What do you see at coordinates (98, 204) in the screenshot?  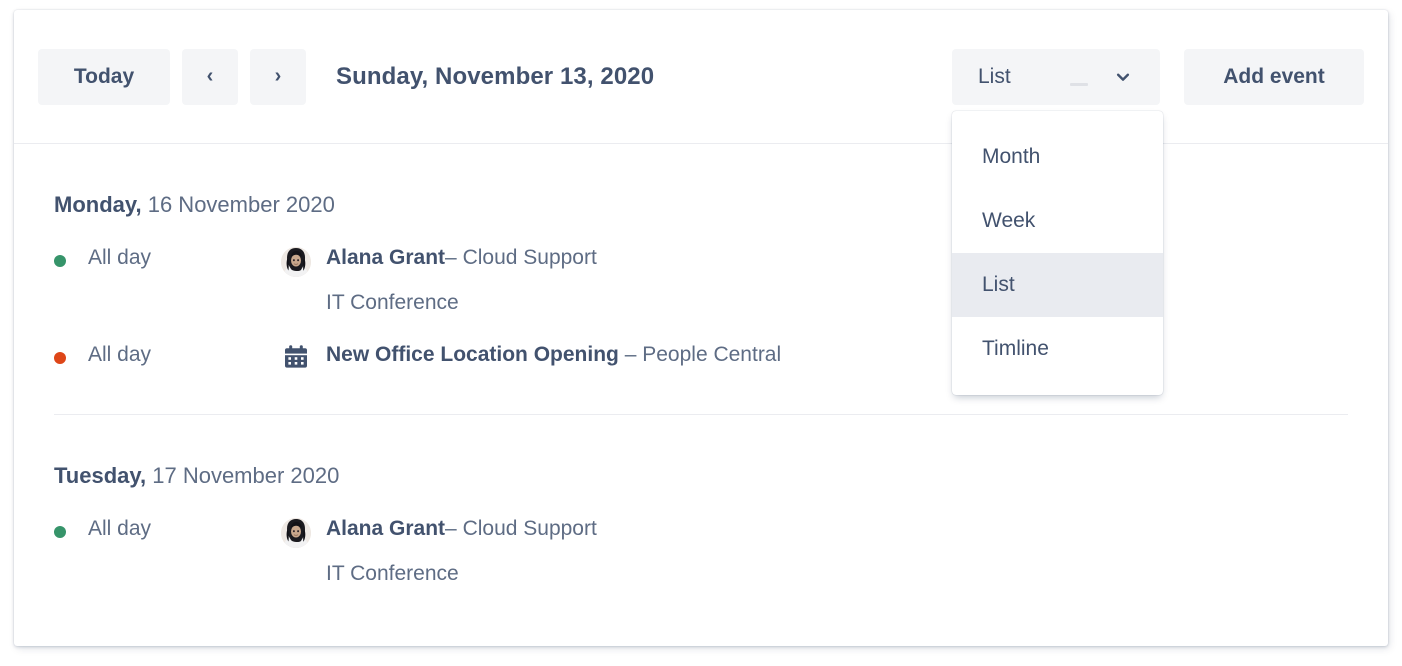 I see `day-weekday: Monday,` at bounding box center [98, 204].